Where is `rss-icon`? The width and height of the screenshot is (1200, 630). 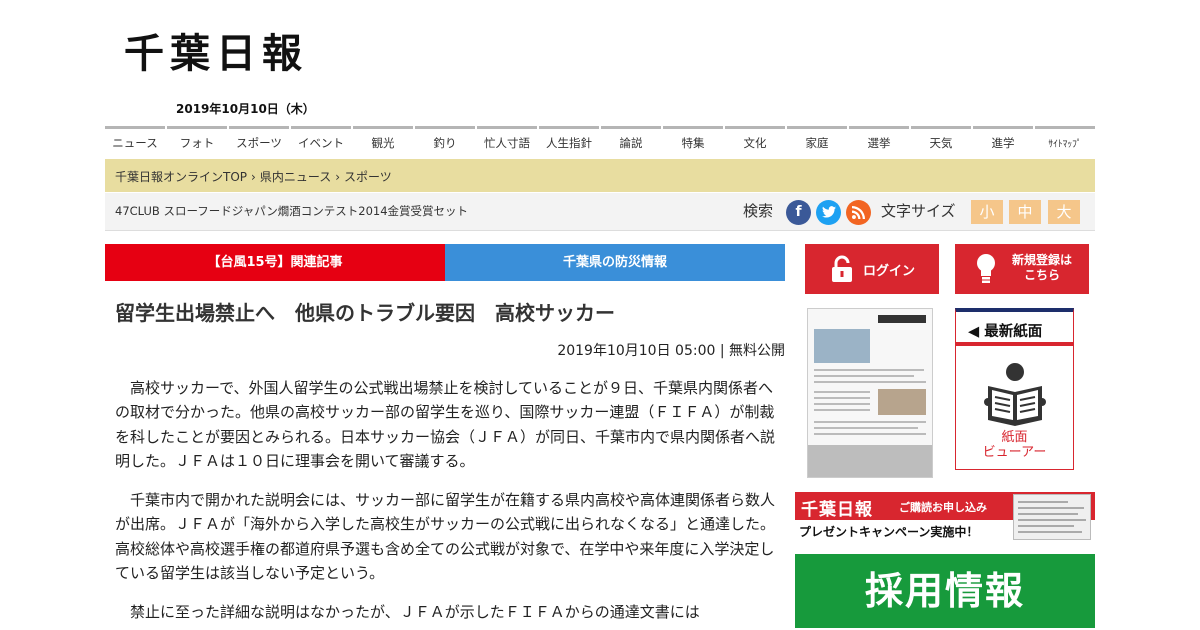 rss-icon is located at coordinates (858, 212).